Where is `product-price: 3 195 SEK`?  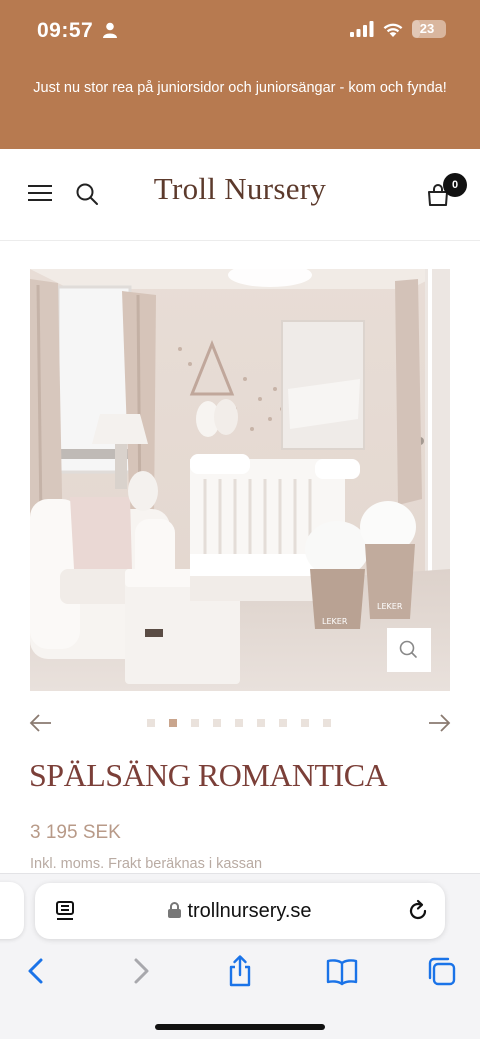 product-price: 3 195 SEK is located at coordinates (75, 832).